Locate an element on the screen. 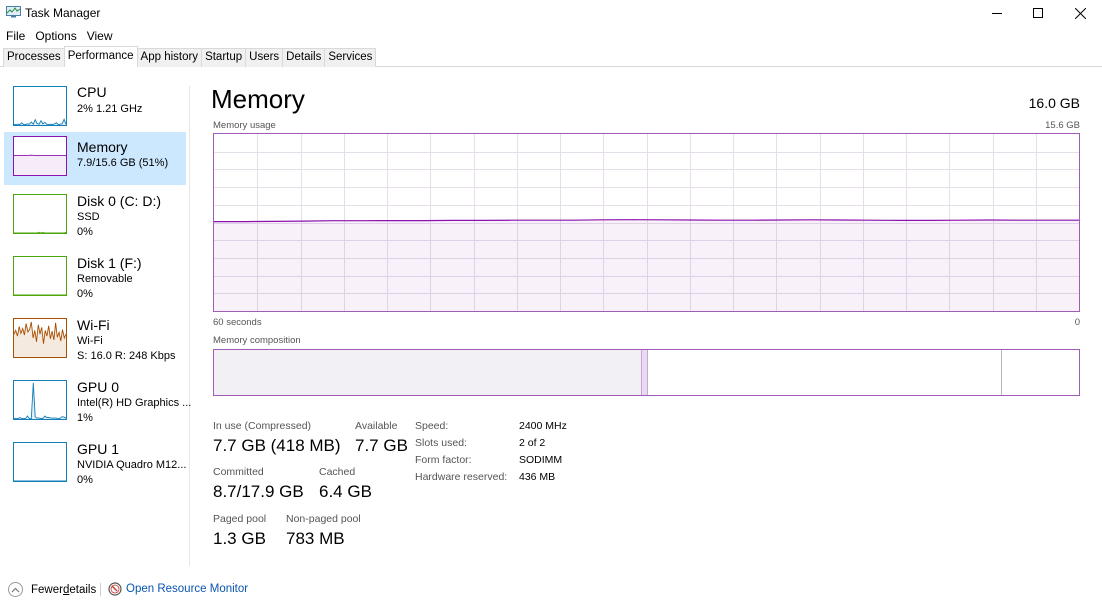 This screenshot has height=600, width=1102. sidebar-item-detail: 1% is located at coordinates (85, 418).